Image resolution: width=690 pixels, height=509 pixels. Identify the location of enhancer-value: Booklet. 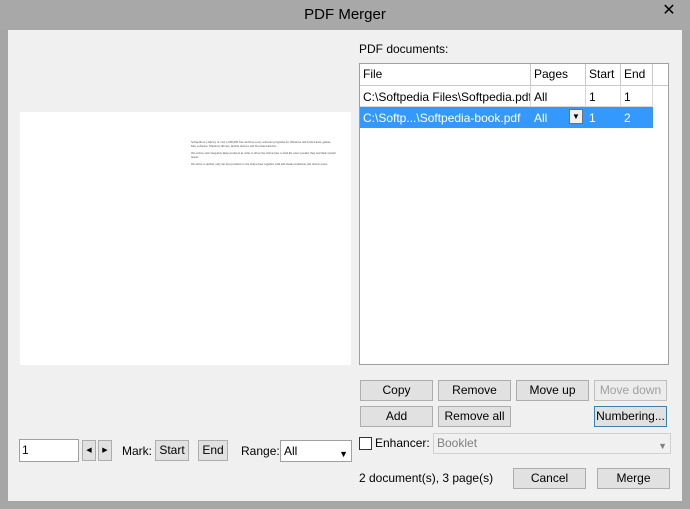
(457, 443).